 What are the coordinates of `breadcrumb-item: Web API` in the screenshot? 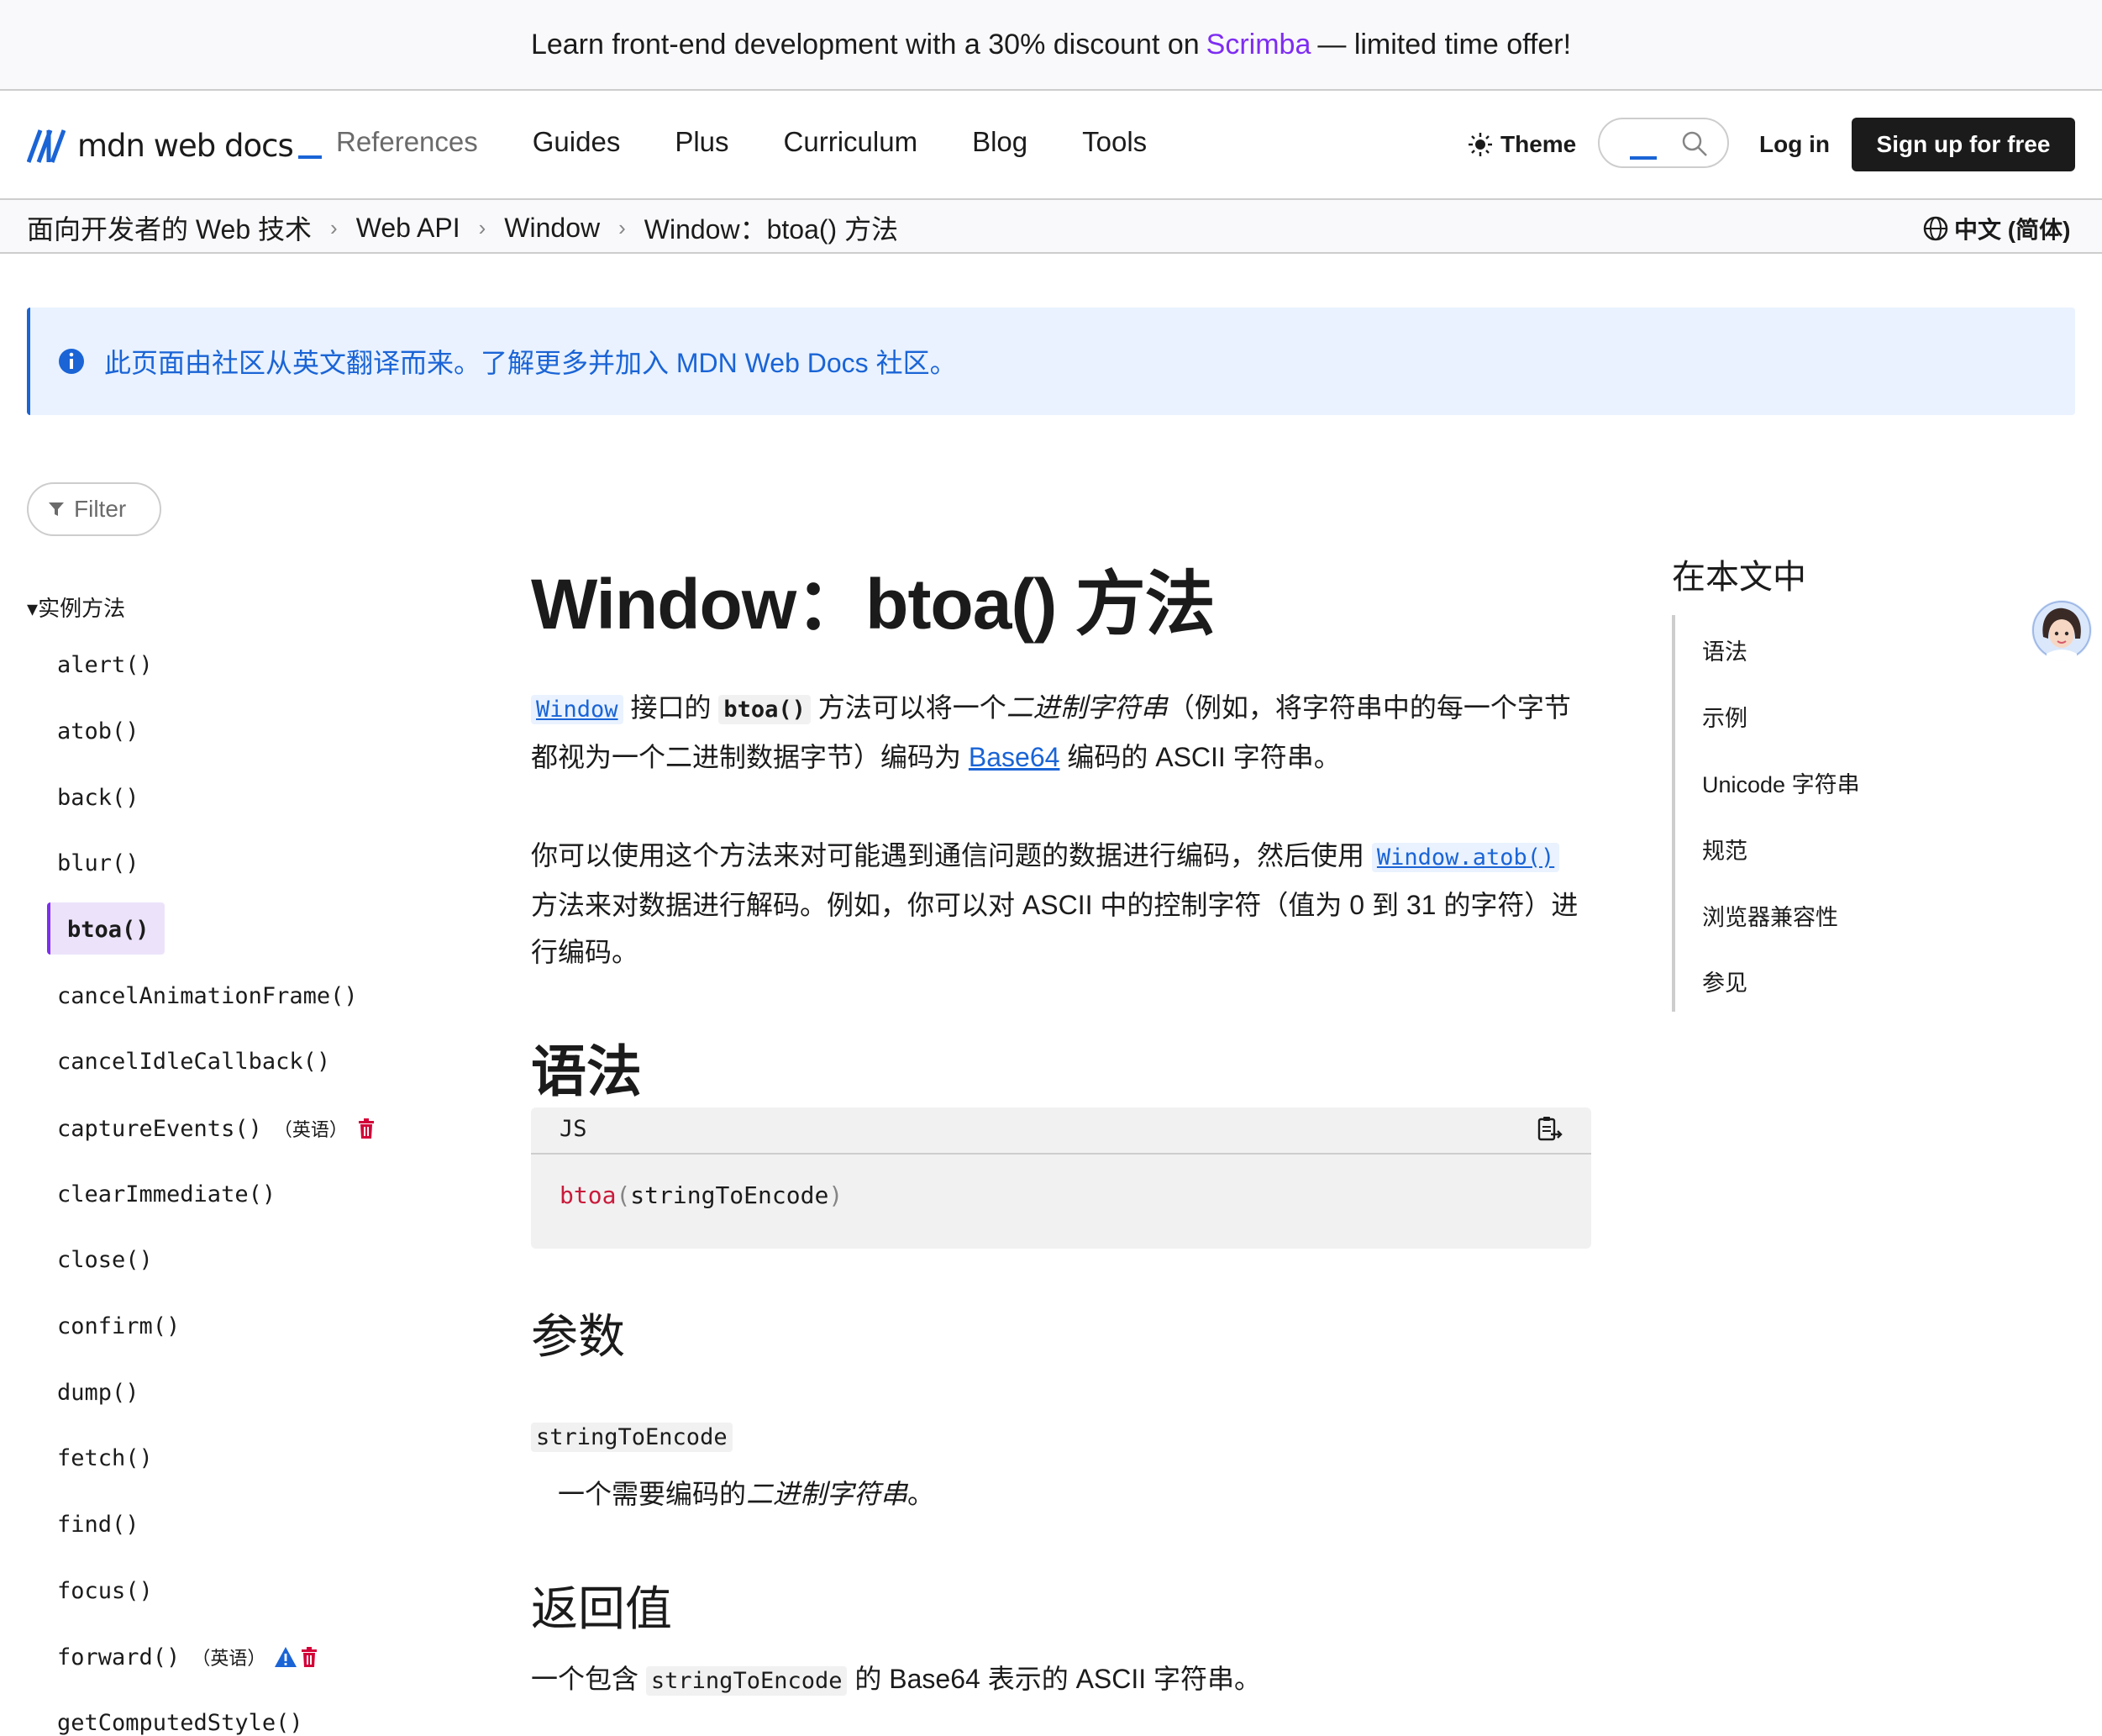 It's located at (408, 228).